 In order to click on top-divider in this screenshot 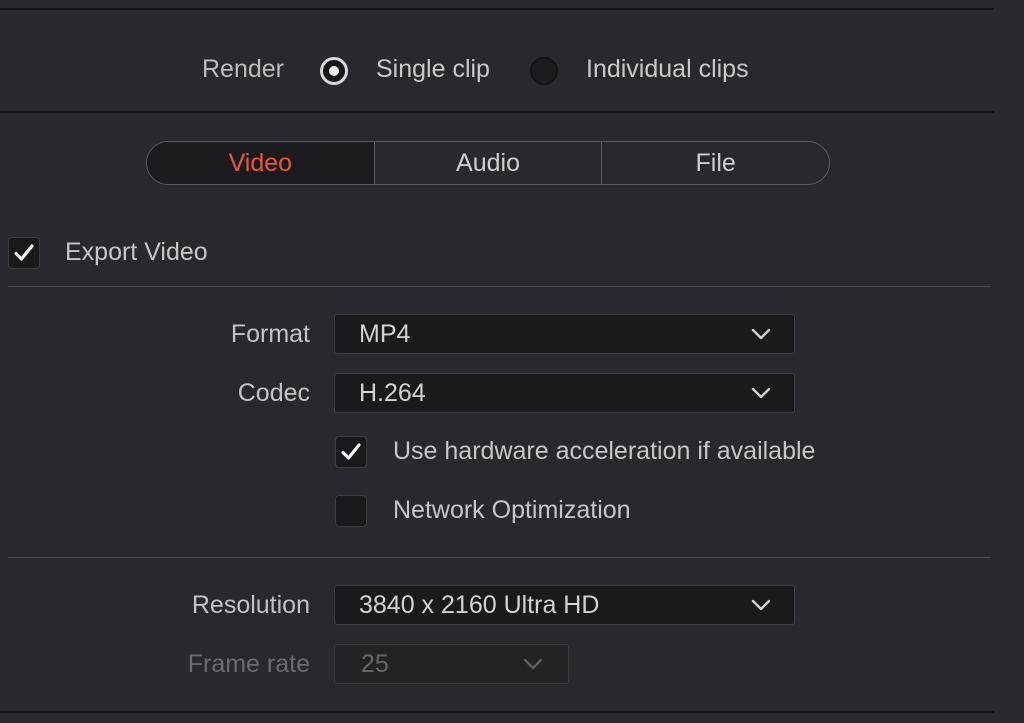, I will do `click(497, 9)`.